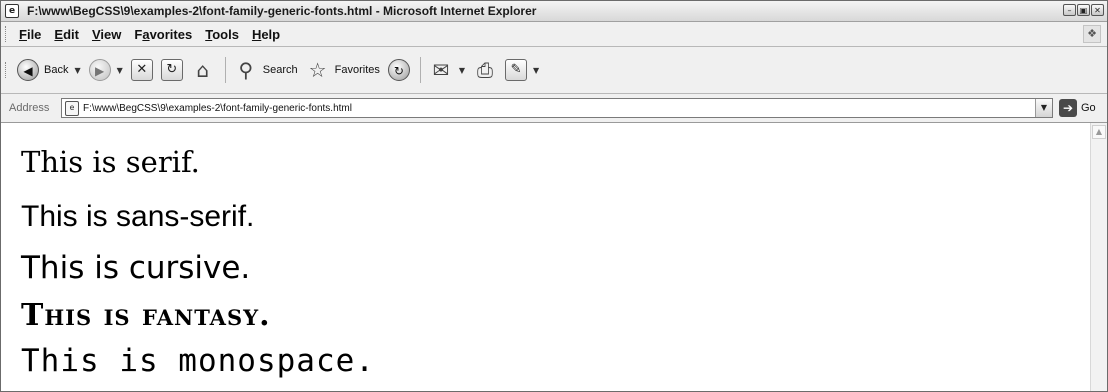 This screenshot has width=1108, height=392. Describe the element at coordinates (548, 108) in the screenshot. I see `address-input` at that location.